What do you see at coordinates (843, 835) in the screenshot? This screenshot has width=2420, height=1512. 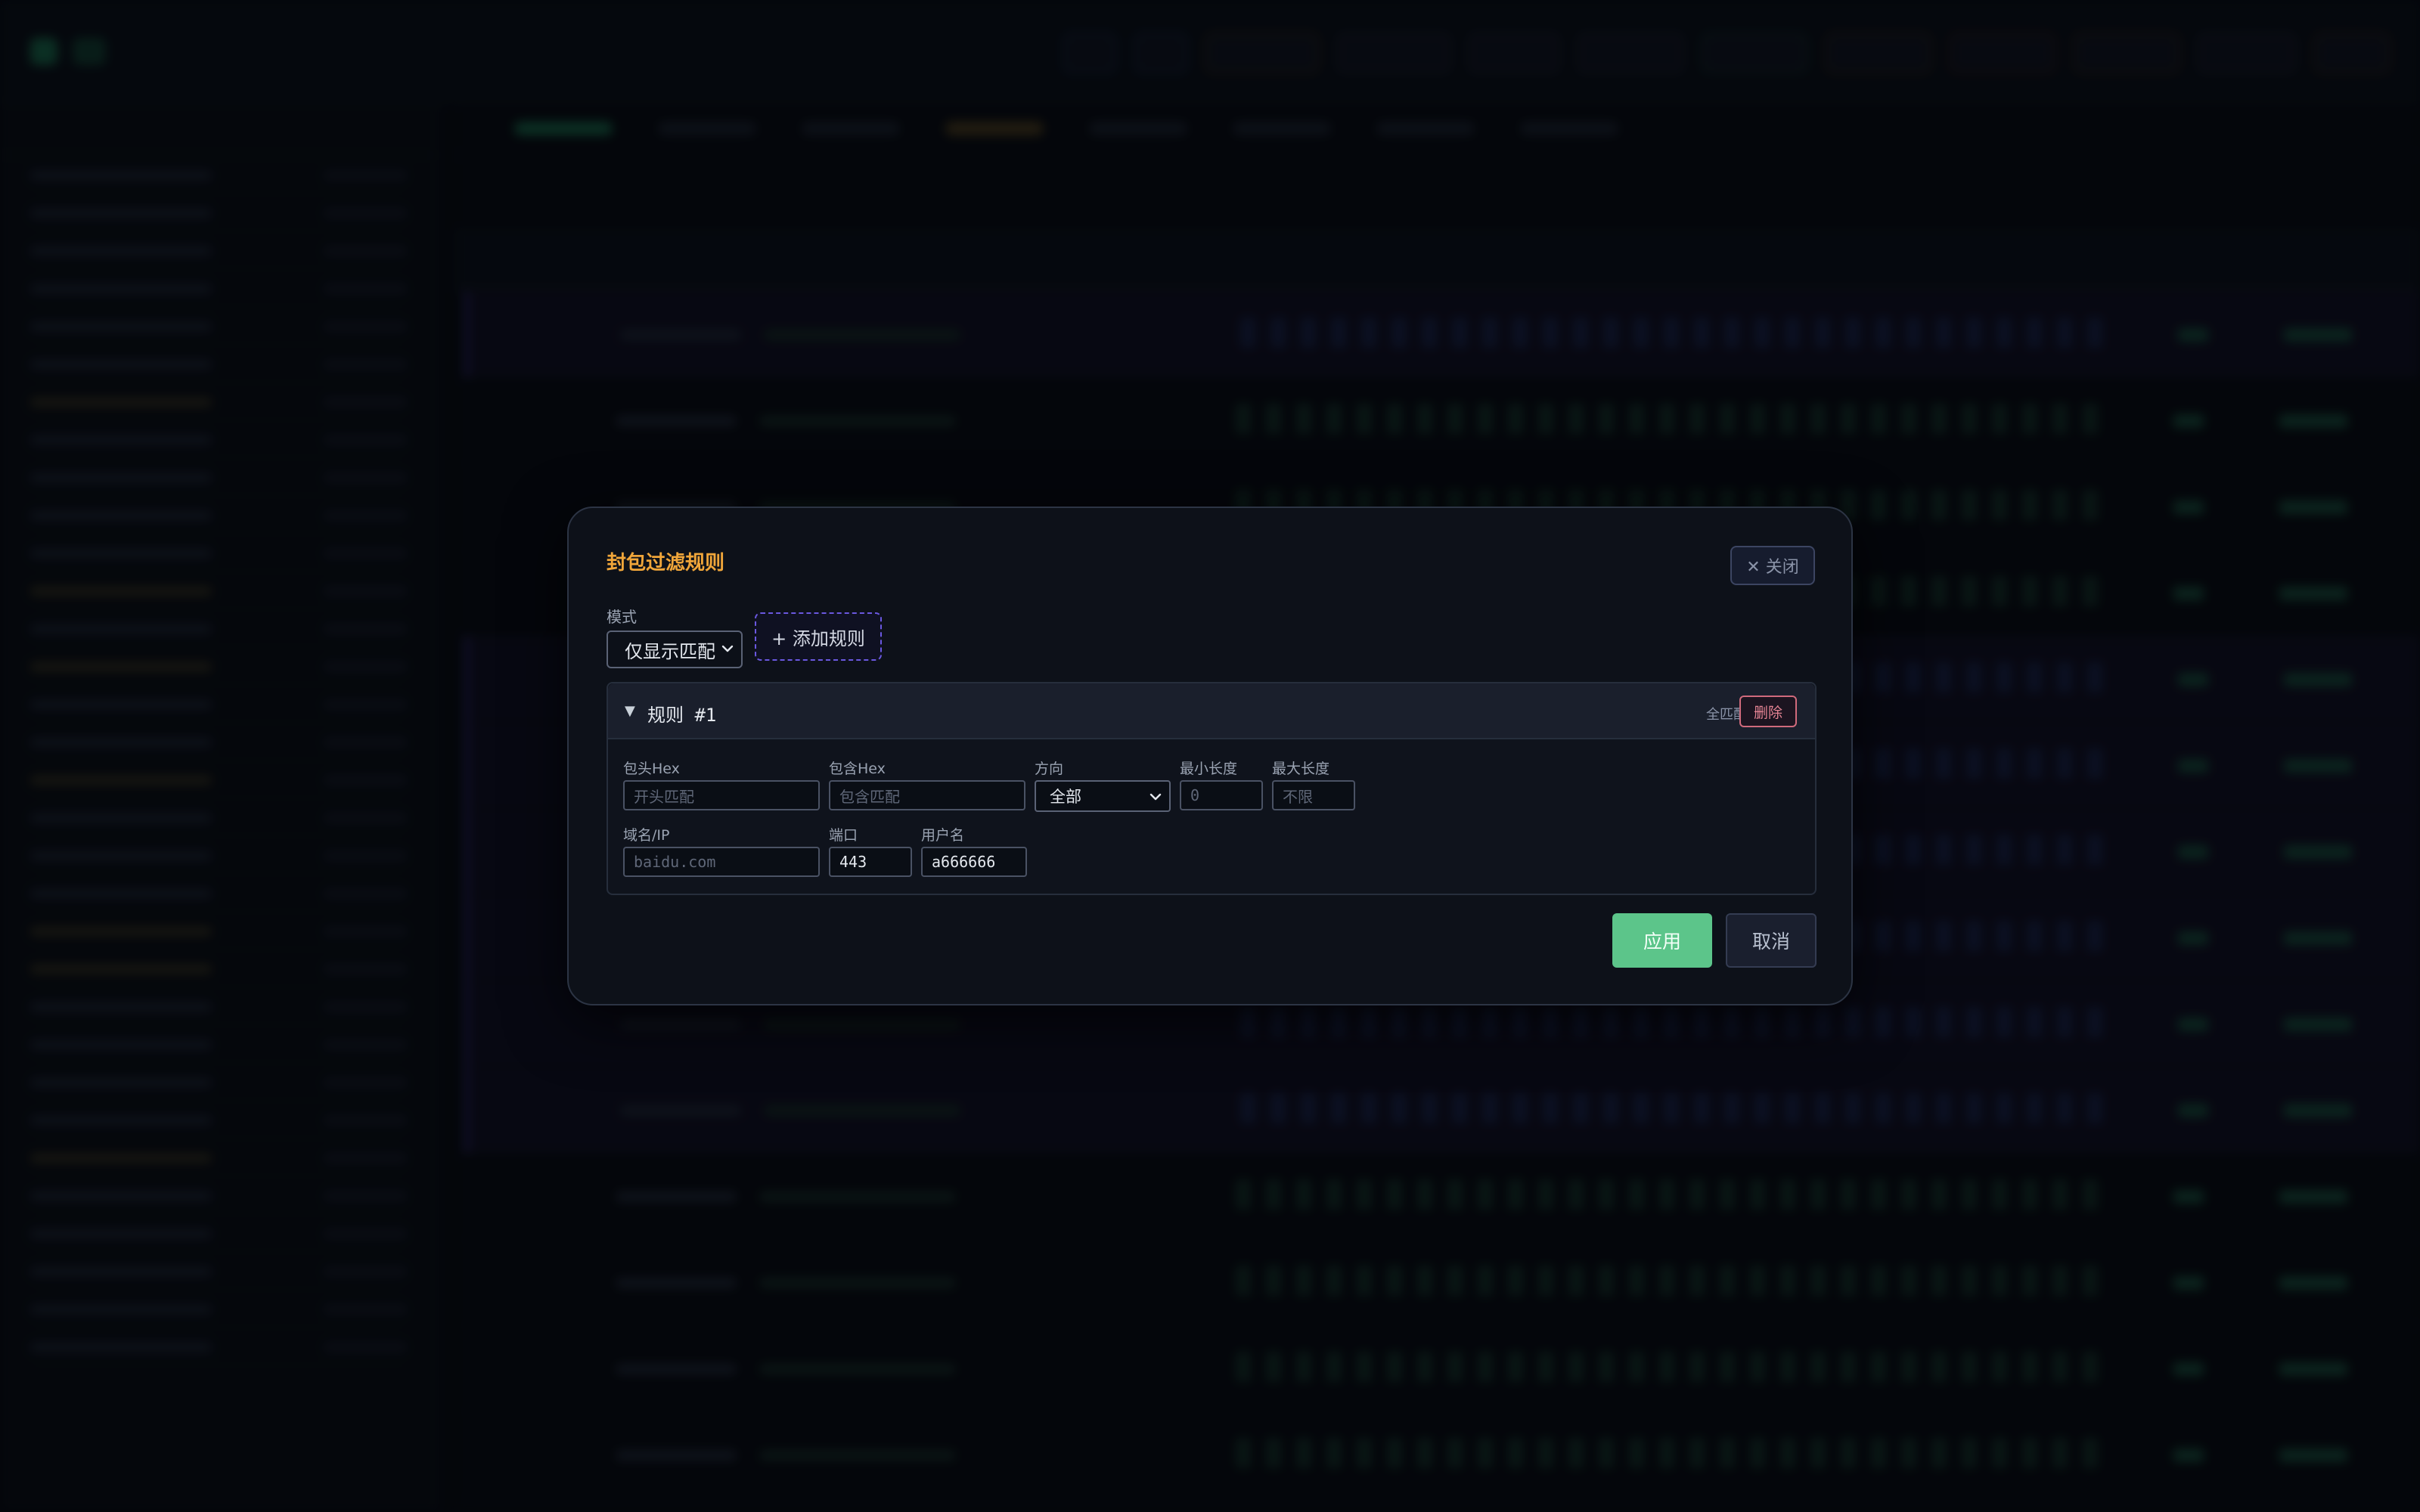 I see `port-label: 端口` at bounding box center [843, 835].